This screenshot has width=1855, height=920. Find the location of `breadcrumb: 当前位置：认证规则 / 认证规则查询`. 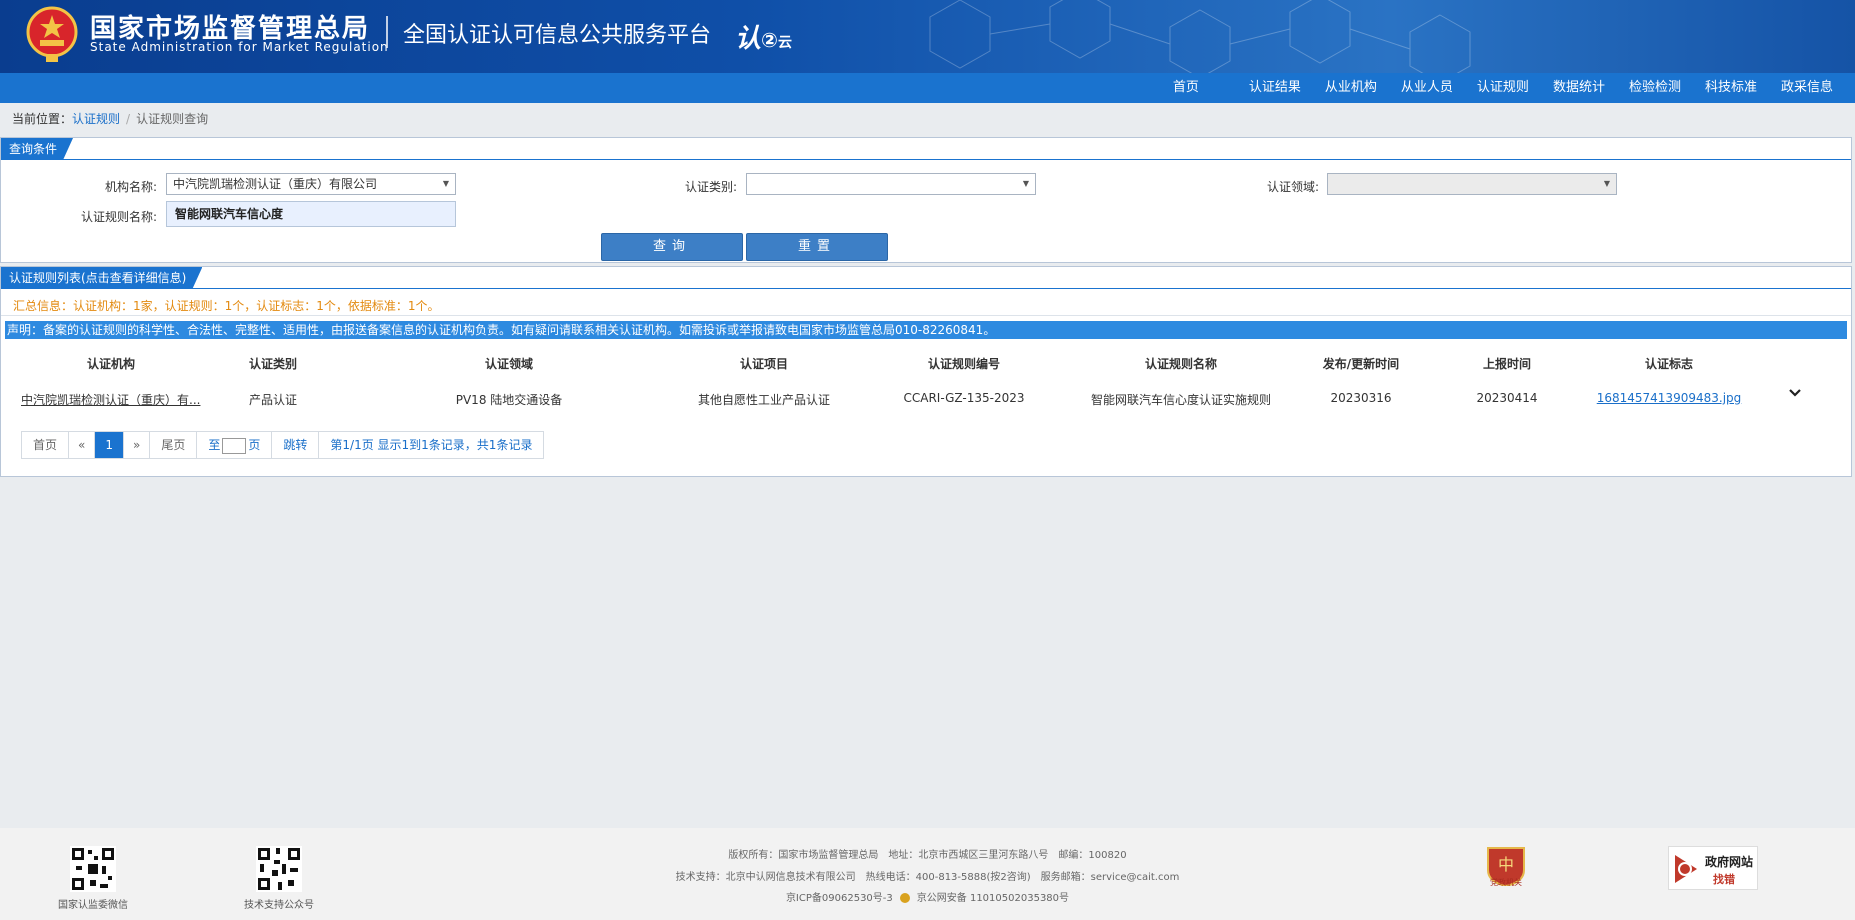

breadcrumb: 当前位置：认证规则 / 认证规则查询 is located at coordinates (110, 118).